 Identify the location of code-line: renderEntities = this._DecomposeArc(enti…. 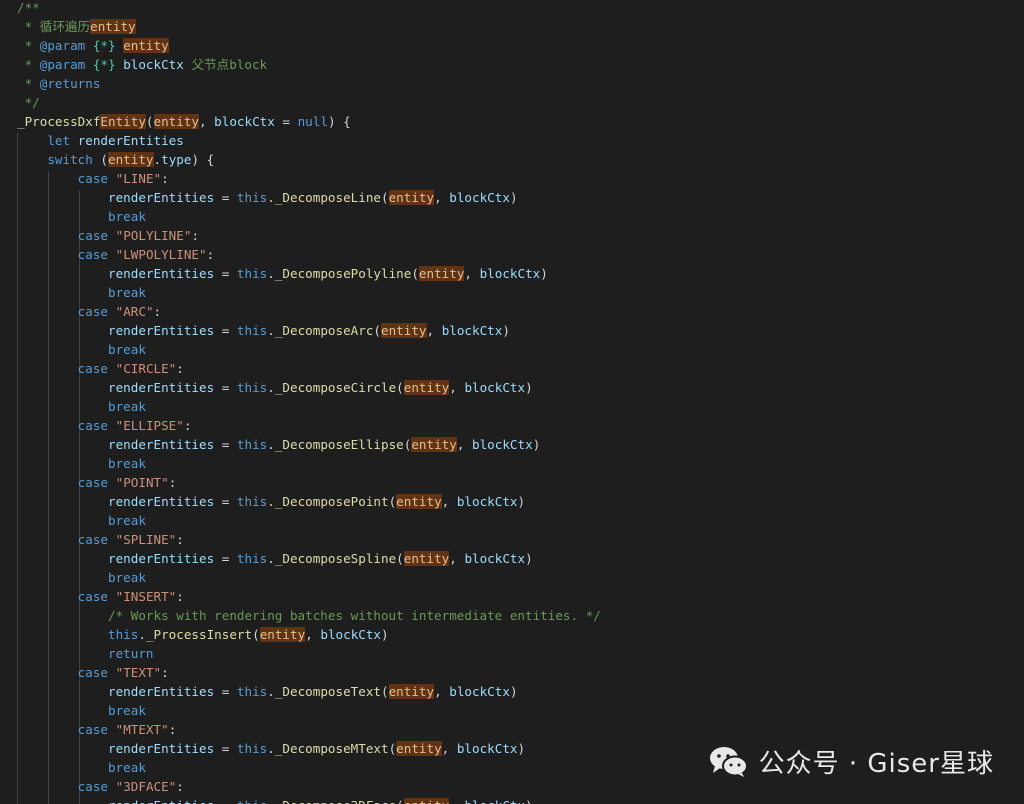
(263, 330).